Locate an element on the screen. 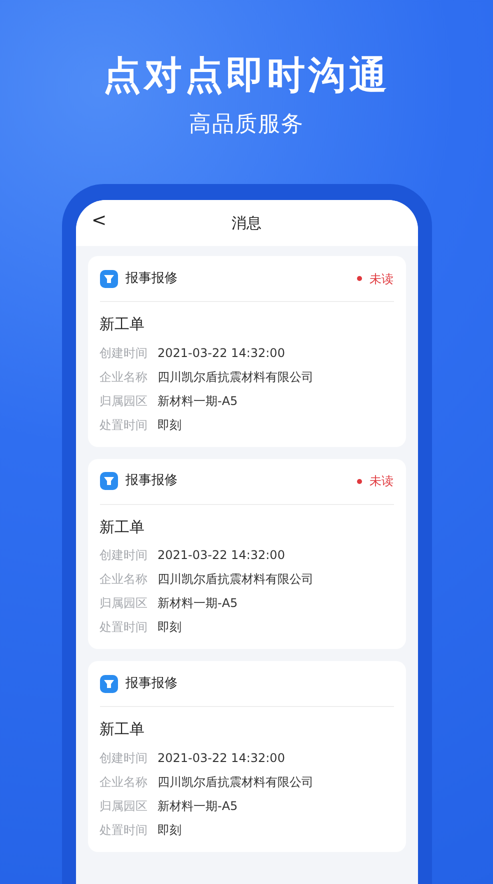  message-card: 报事报修 新工单 创建时间 2021-03-22 14:32:00 企业名称 四川凯尔盾抗震材料有限公司 归属园区 新材料一期-A5 处置时间 即刻 is located at coordinates (247, 756).